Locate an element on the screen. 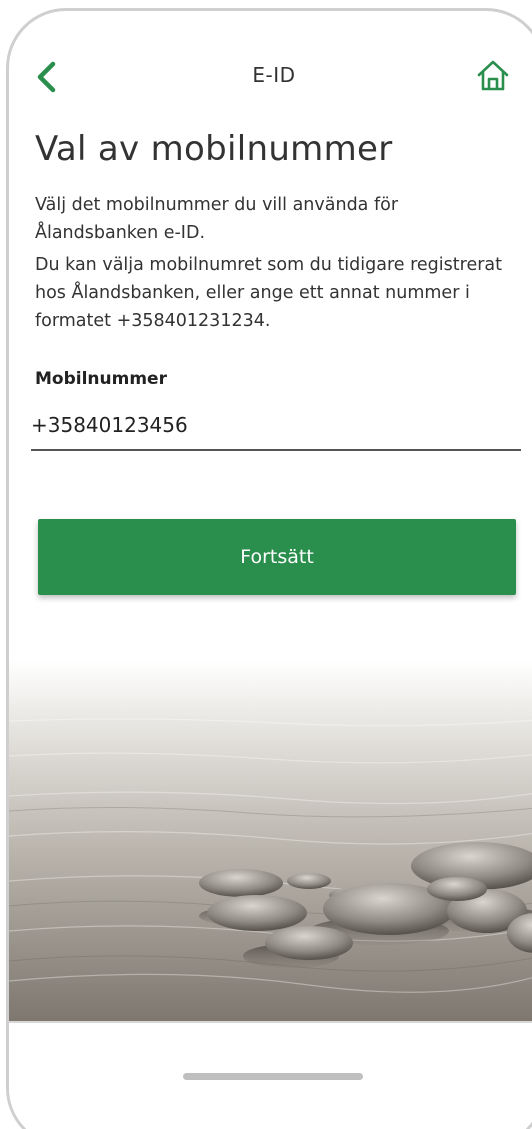 This screenshot has height=1129, width=532. navigation-bar: E-ID is located at coordinates (270, 71).